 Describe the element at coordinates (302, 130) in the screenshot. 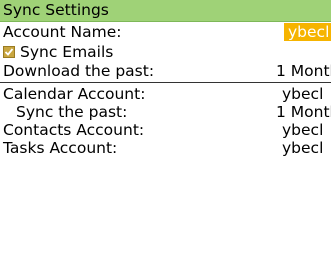

I see `contacts-account-select: ybecl` at that location.